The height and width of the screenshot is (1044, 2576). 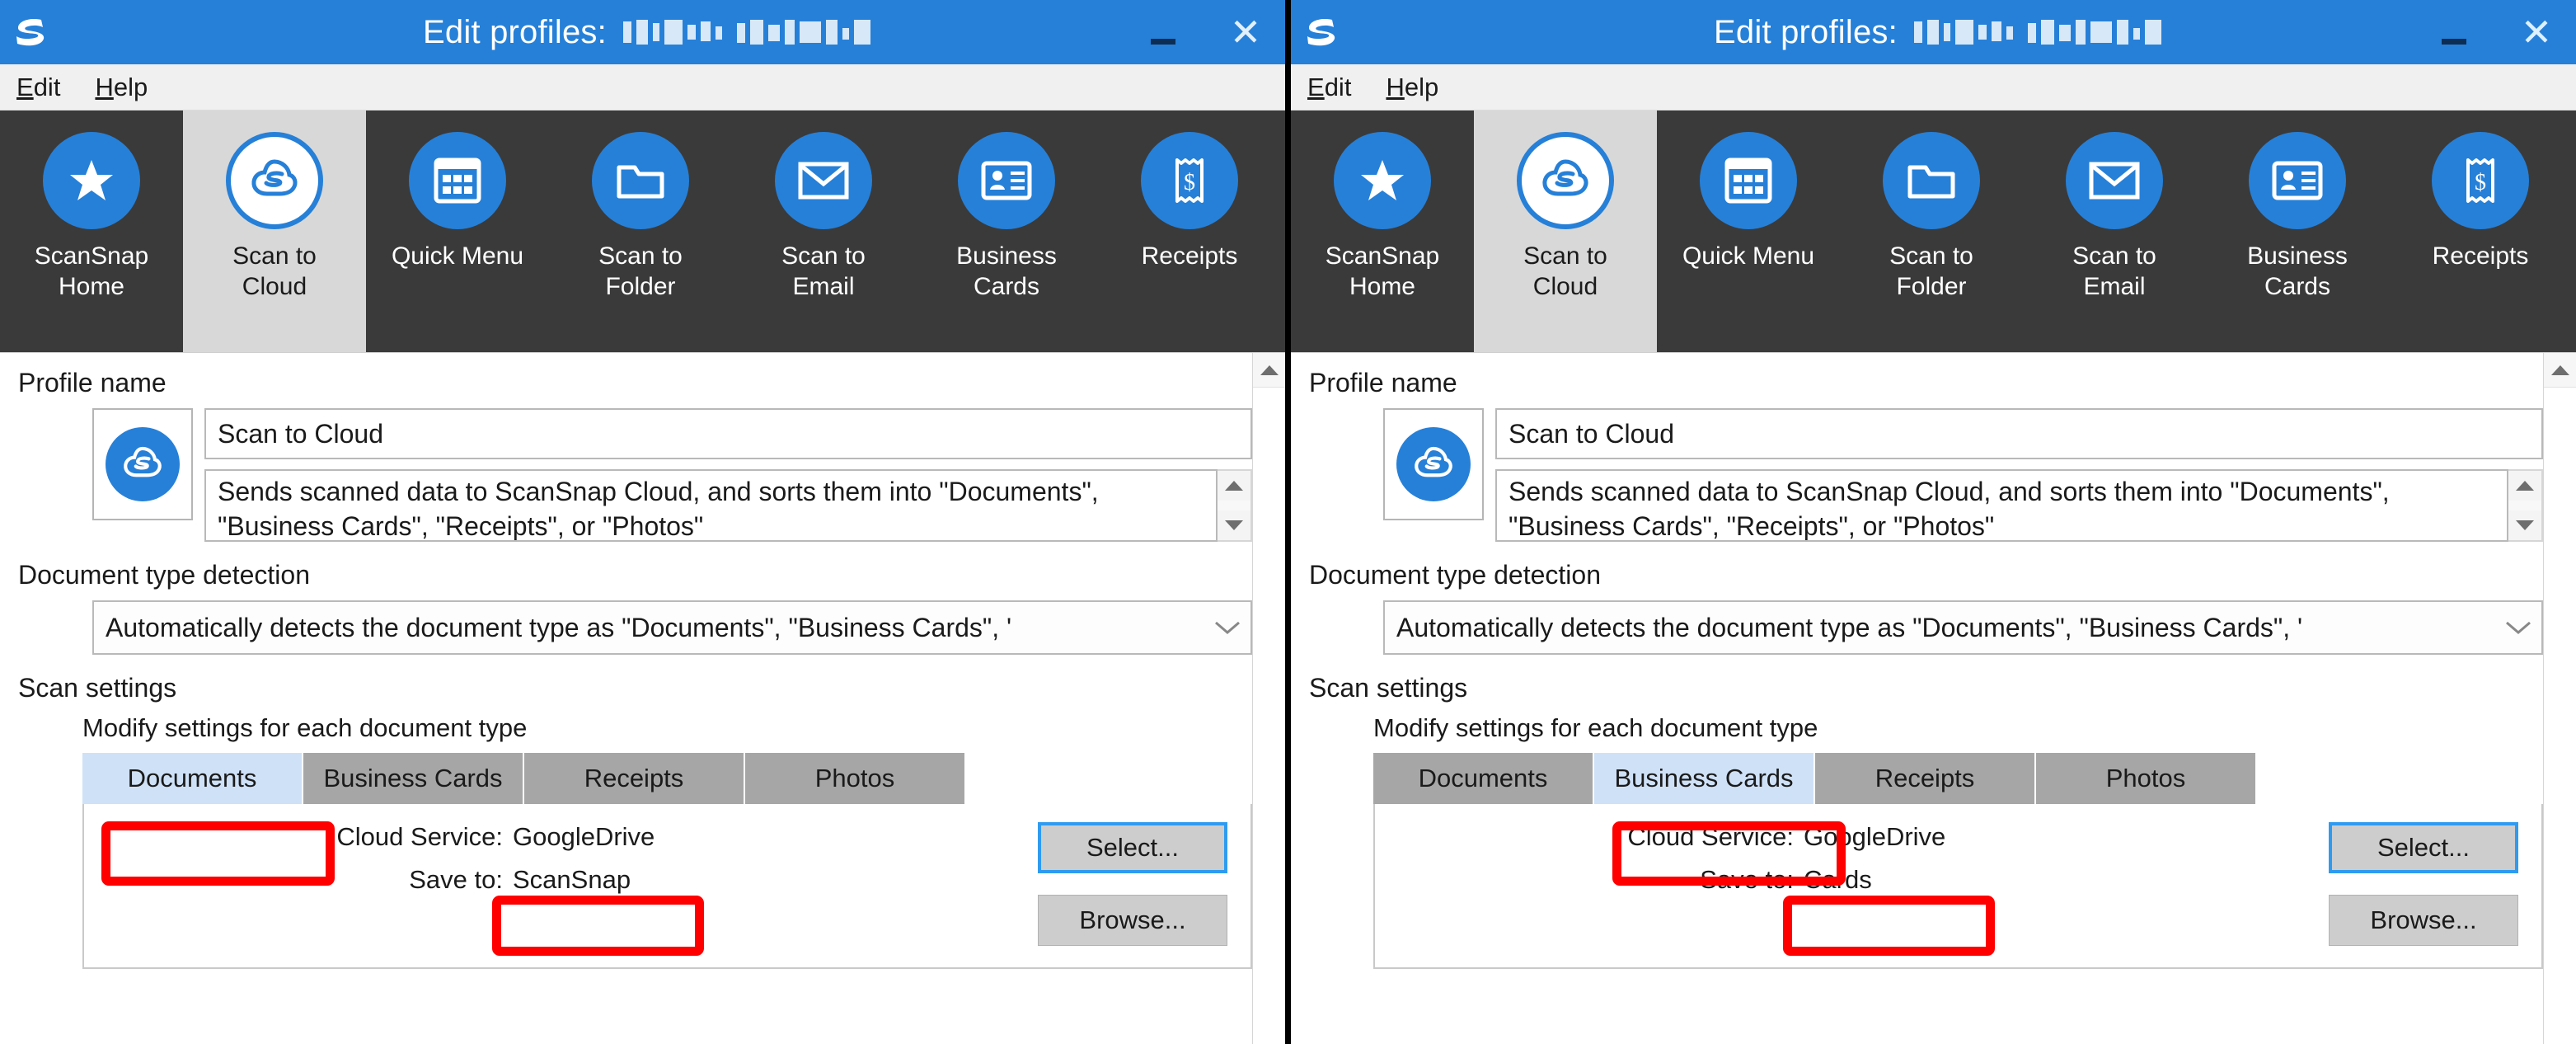 What do you see at coordinates (1934, 87) in the screenshot?
I see `menu-bar: Edit Help` at bounding box center [1934, 87].